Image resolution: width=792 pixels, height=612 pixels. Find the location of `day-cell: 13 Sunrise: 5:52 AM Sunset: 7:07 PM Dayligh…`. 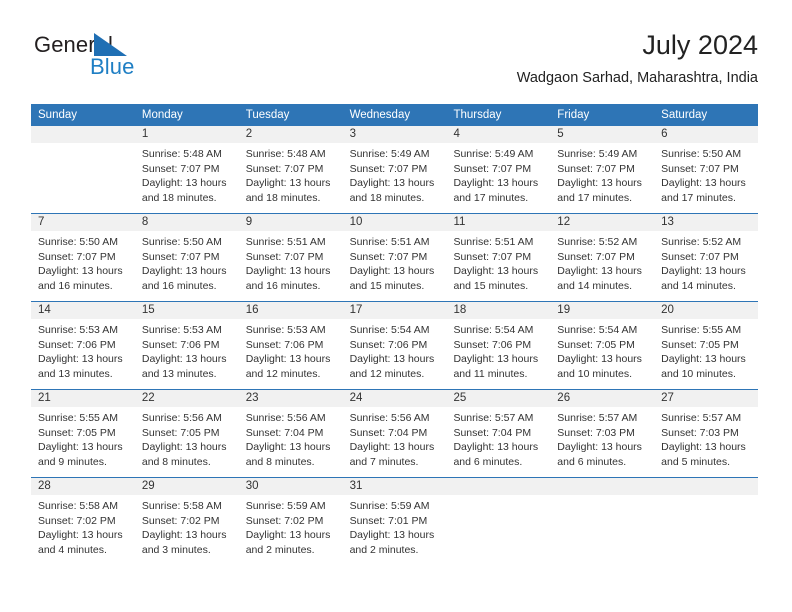

day-cell: 13 Sunrise: 5:52 AM Sunset: 7:07 PM Dayligh… is located at coordinates (706, 257).